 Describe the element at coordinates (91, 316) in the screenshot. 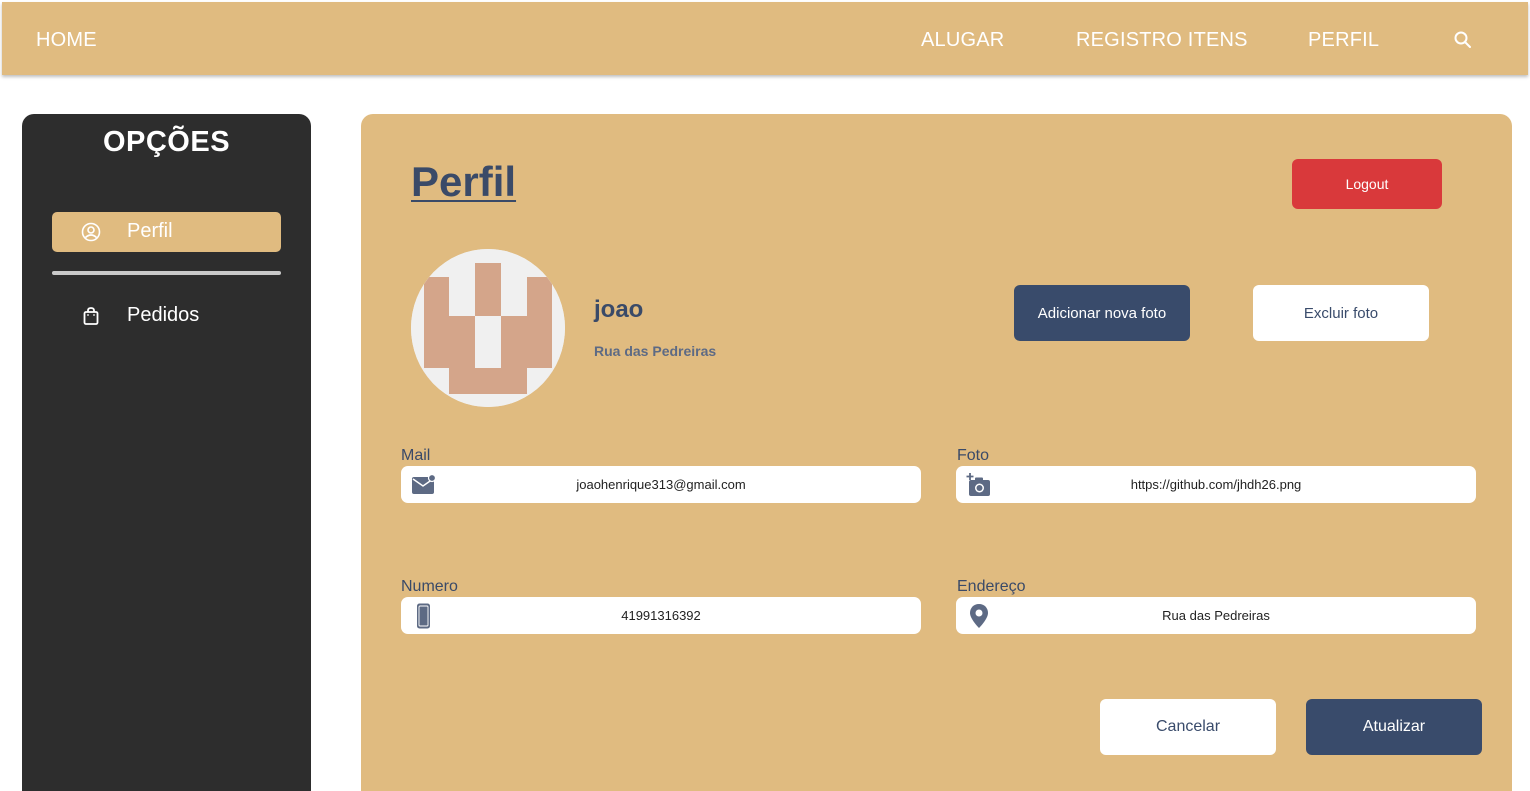

I see `shopping-bag-icon` at that location.